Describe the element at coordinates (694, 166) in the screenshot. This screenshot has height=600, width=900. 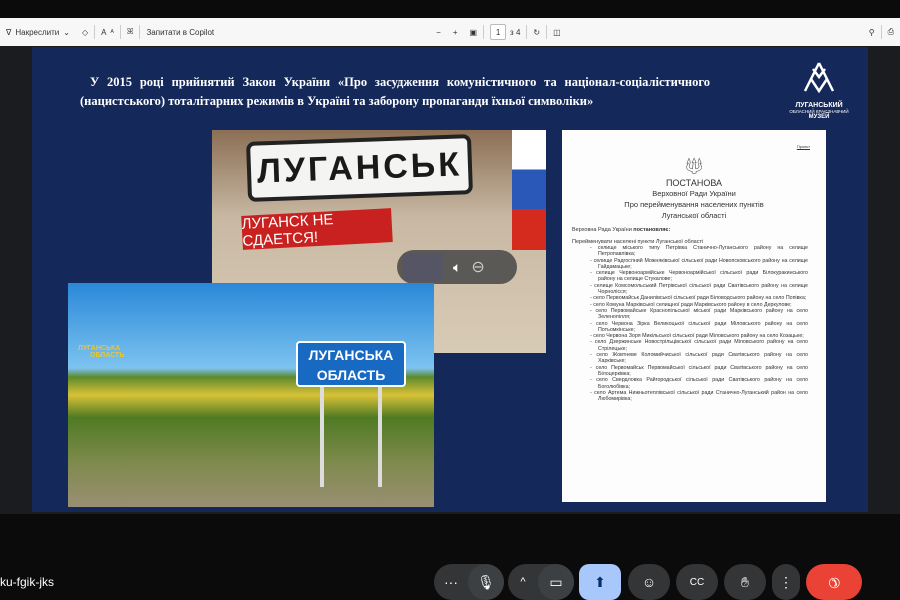
I see `trident-emblem-icon: 🔱︎` at that location.